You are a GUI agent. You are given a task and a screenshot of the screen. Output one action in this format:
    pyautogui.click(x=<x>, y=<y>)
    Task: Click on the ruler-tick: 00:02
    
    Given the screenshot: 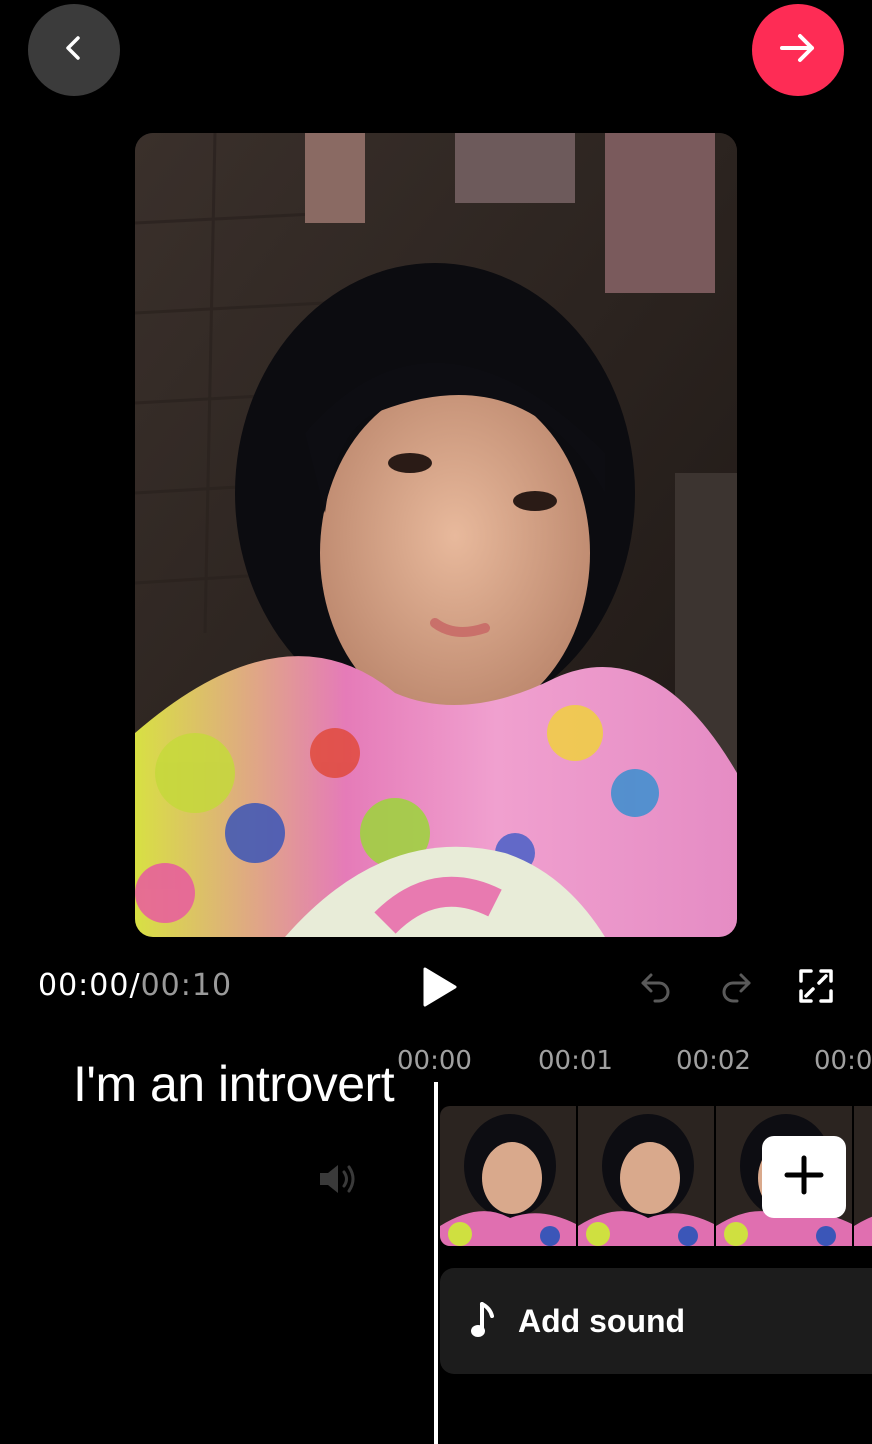 What is the action you would take?
    pyautogui.click(x=713, y=1061)
    